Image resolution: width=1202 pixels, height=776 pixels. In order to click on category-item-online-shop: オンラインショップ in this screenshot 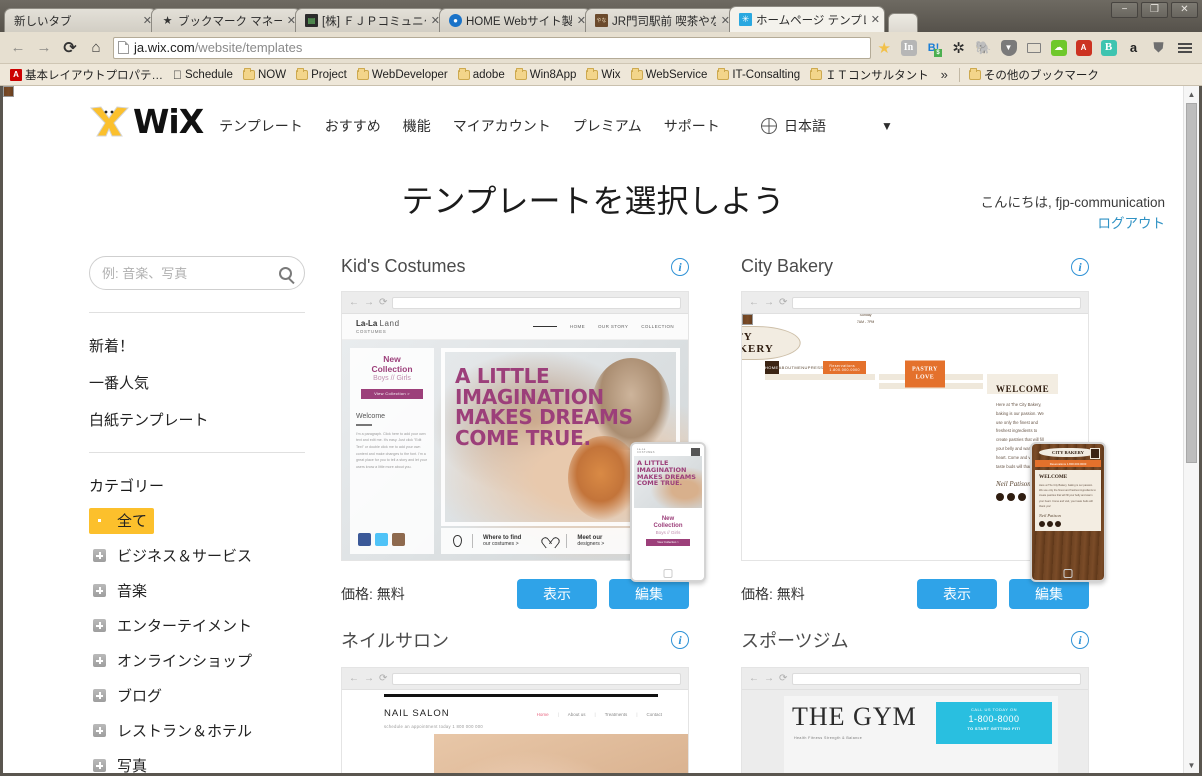, I will do `click(174, 661)`.